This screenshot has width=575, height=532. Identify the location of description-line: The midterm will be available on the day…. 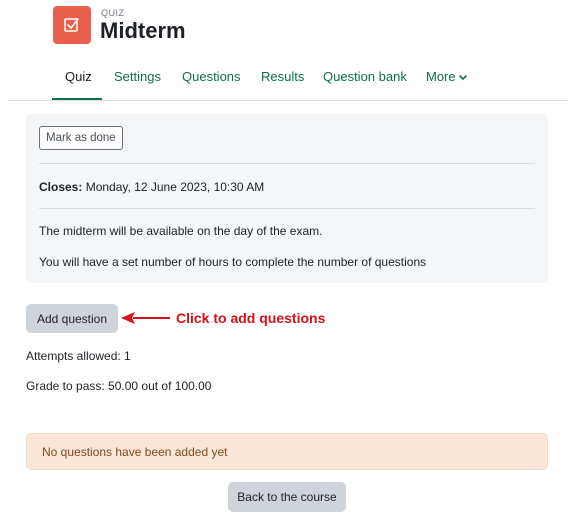
(181, 231).